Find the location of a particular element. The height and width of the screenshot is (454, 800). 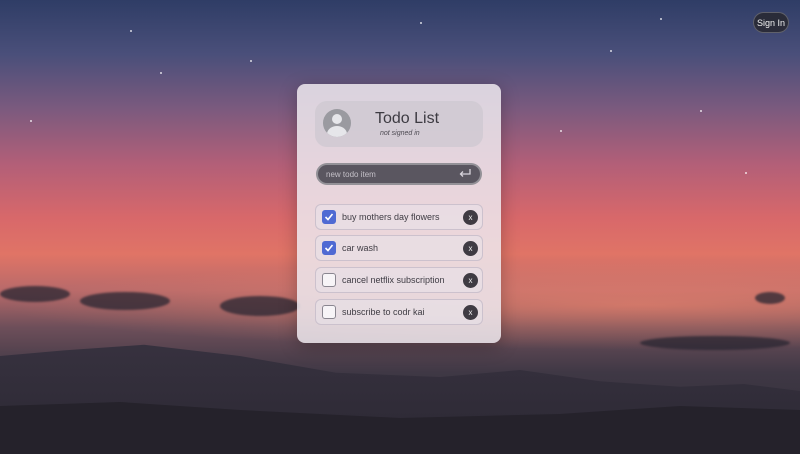

profile-header: Todo List not signed in is located at coordinates (399, 124).